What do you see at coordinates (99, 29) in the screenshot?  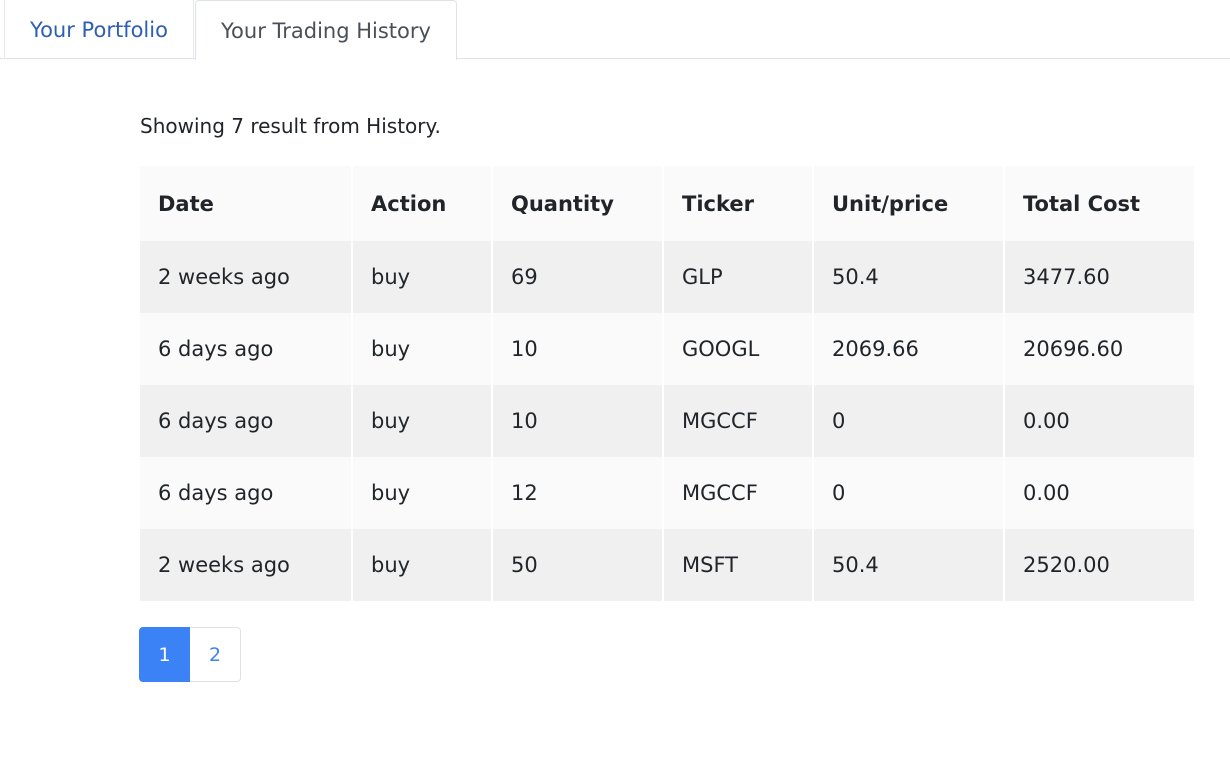 I see `tab-portfolio: Your Portfolio` at bounding box center [99, 29].